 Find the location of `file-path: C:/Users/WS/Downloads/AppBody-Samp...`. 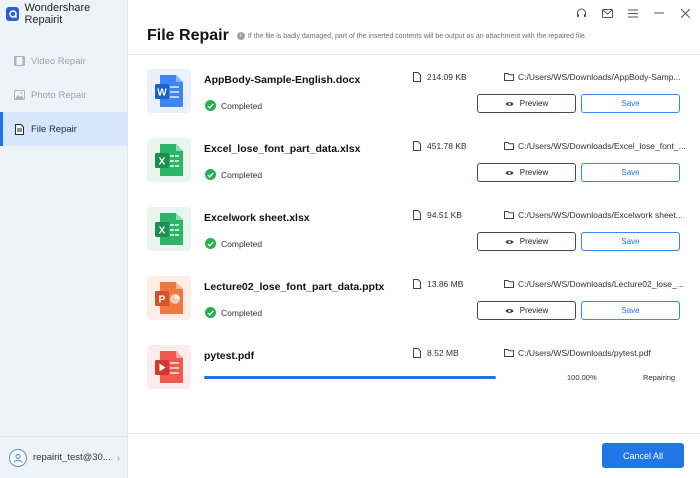

file-path: C:/Users/WS/Downloads/AppBody-Samp... is located at coordinates (592, 77).